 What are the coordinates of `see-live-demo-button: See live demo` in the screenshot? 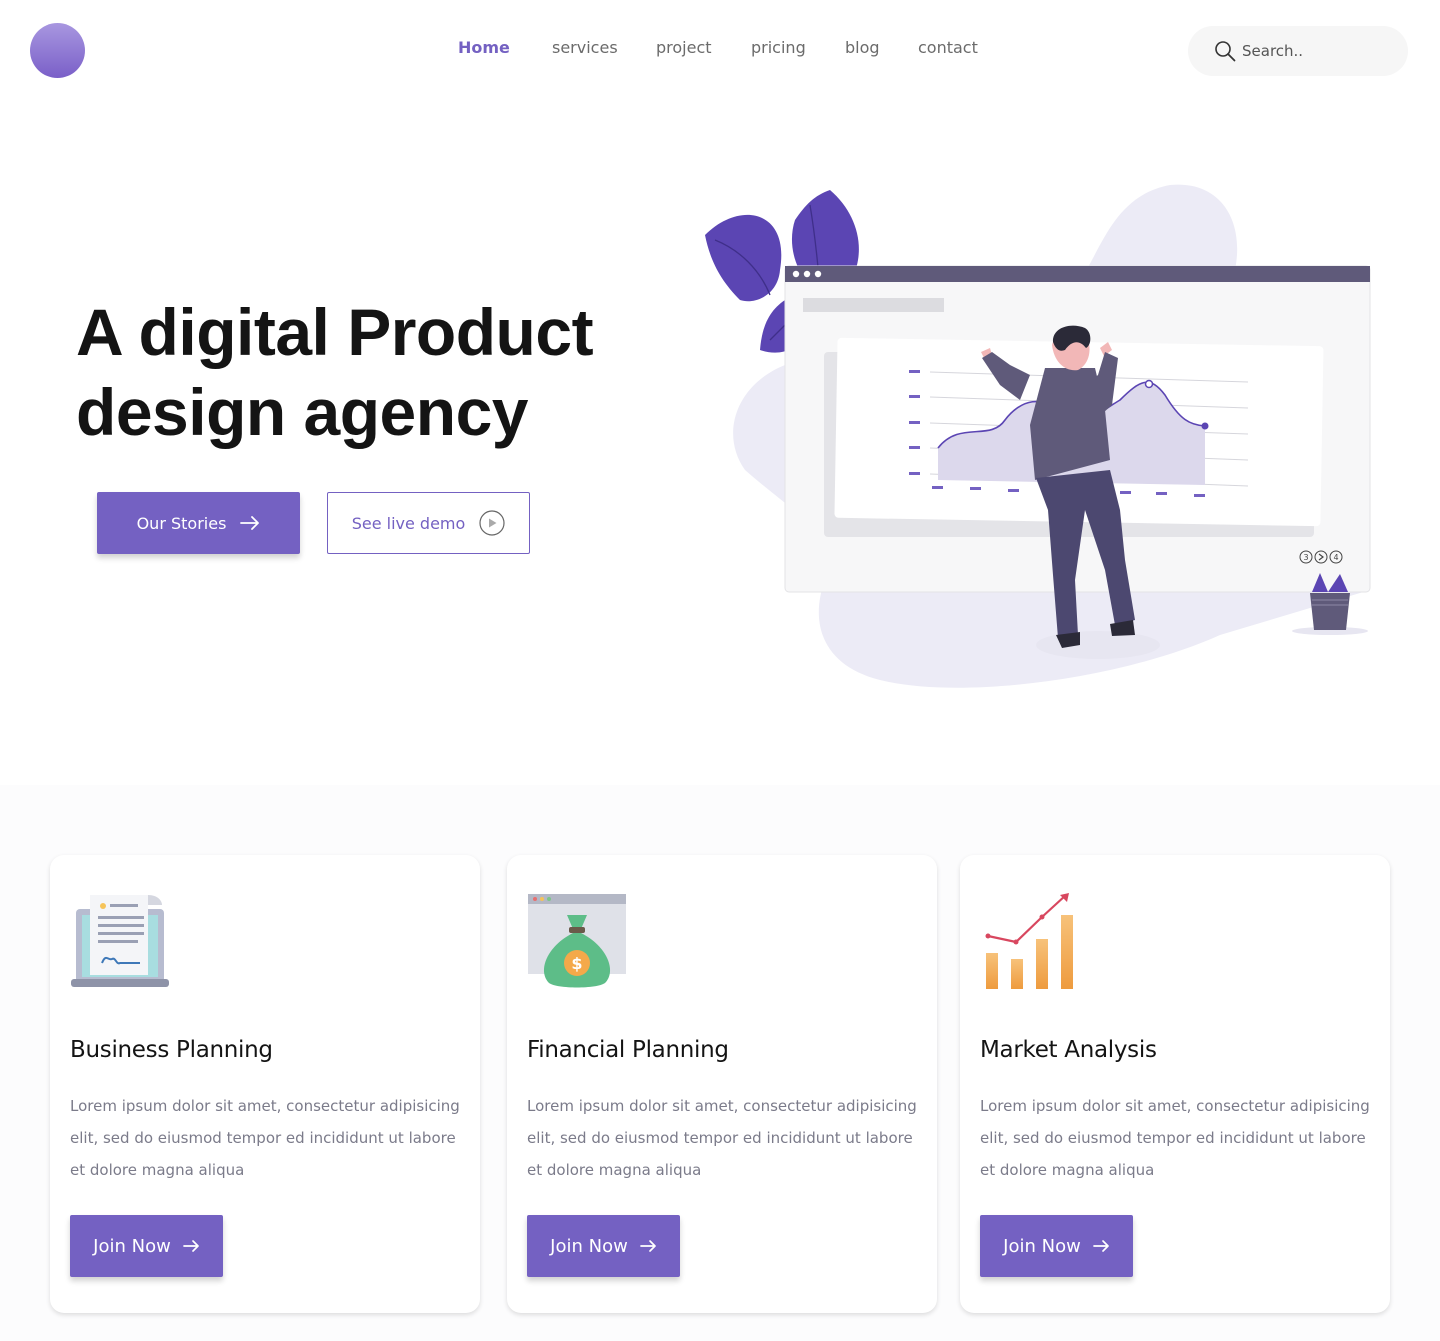 It's located at (428, 523).